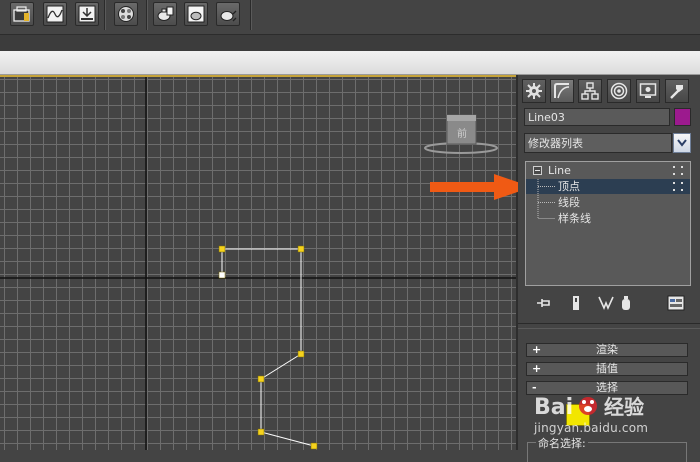 The height and width of the screenshot is (462, 700). I want to click on rollout-label: 插值, so click(607, 368).